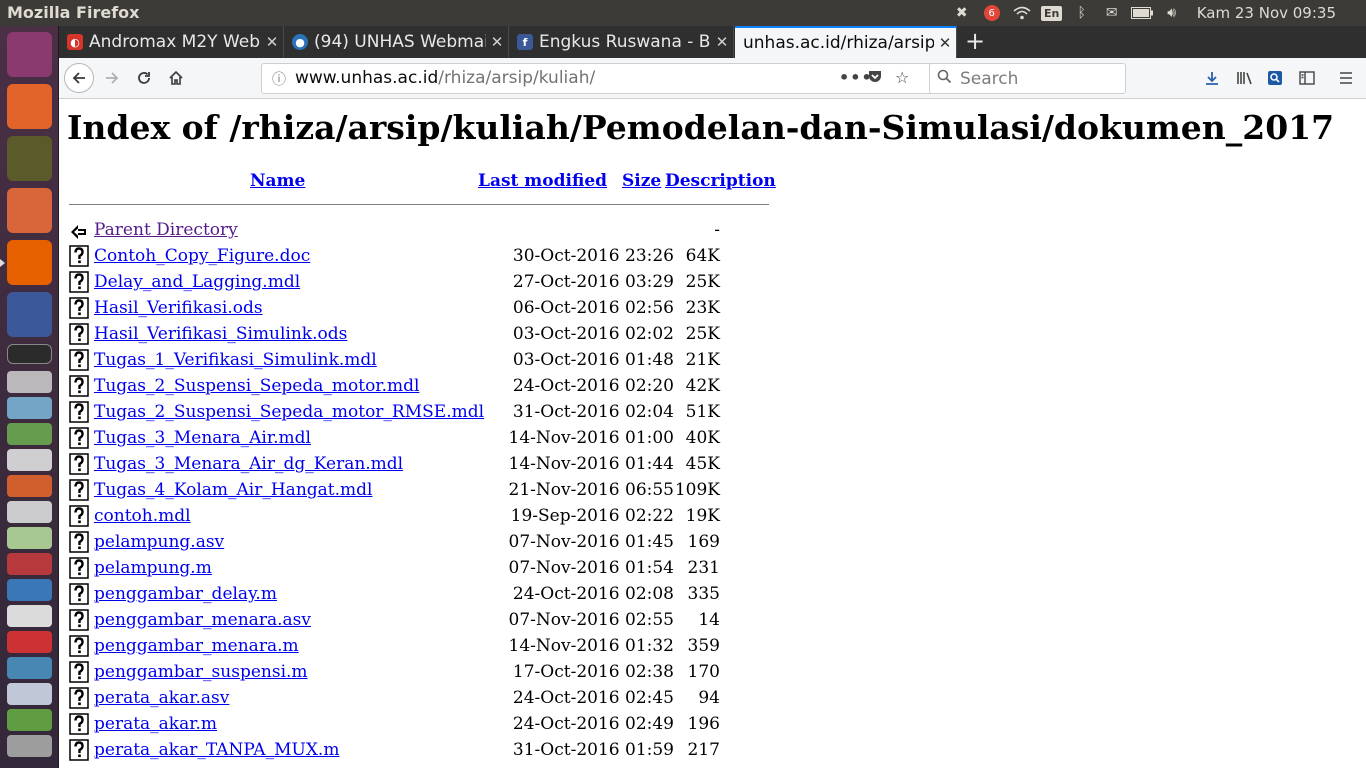 The width and height of the screenshot is (1366, 768). Describe the element at coordinates (591, 464) in the screenshot. I see `file-modified-date: 14-Nov-2016 01:44` at that location.